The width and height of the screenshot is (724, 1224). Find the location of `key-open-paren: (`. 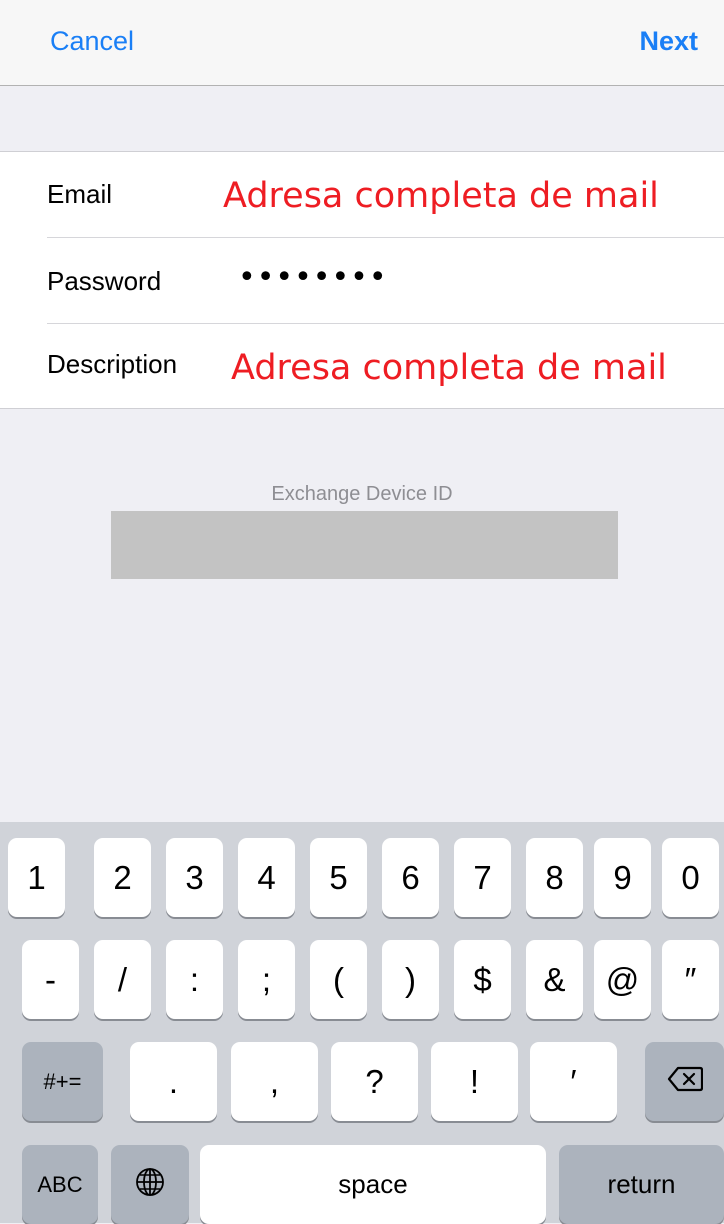

key-open-paren: ( is located at coordinates (338, 979).